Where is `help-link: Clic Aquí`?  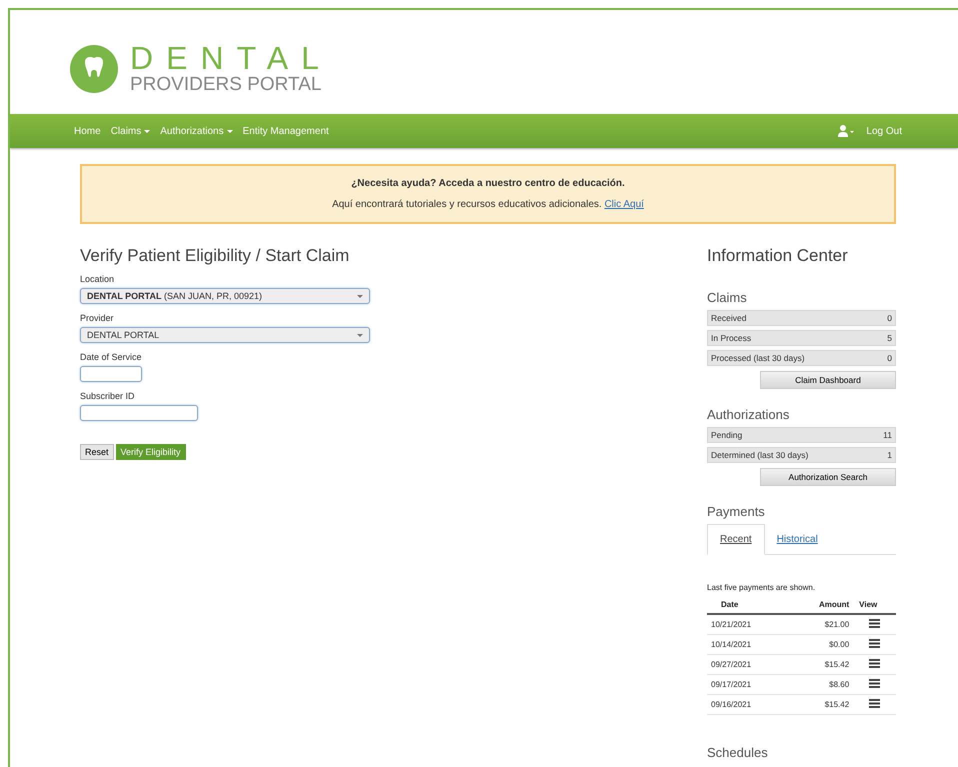 help-link: Clic Aquí is located at coordinates (624, 204).